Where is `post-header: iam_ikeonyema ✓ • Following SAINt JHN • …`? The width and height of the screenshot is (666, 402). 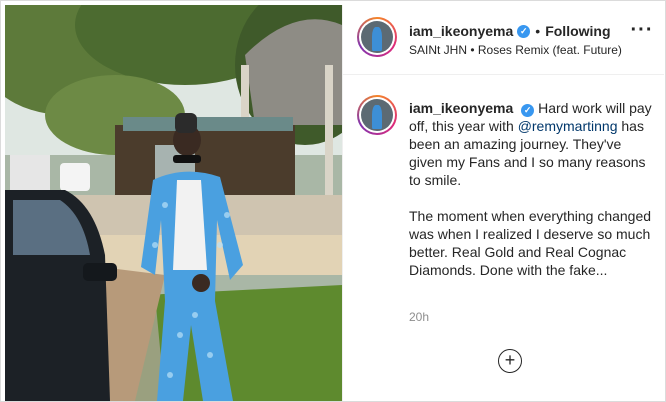
post-header: iam_ikeonyema ✓ • Following SAINt JHN • … is located at coordinates (503, 40).